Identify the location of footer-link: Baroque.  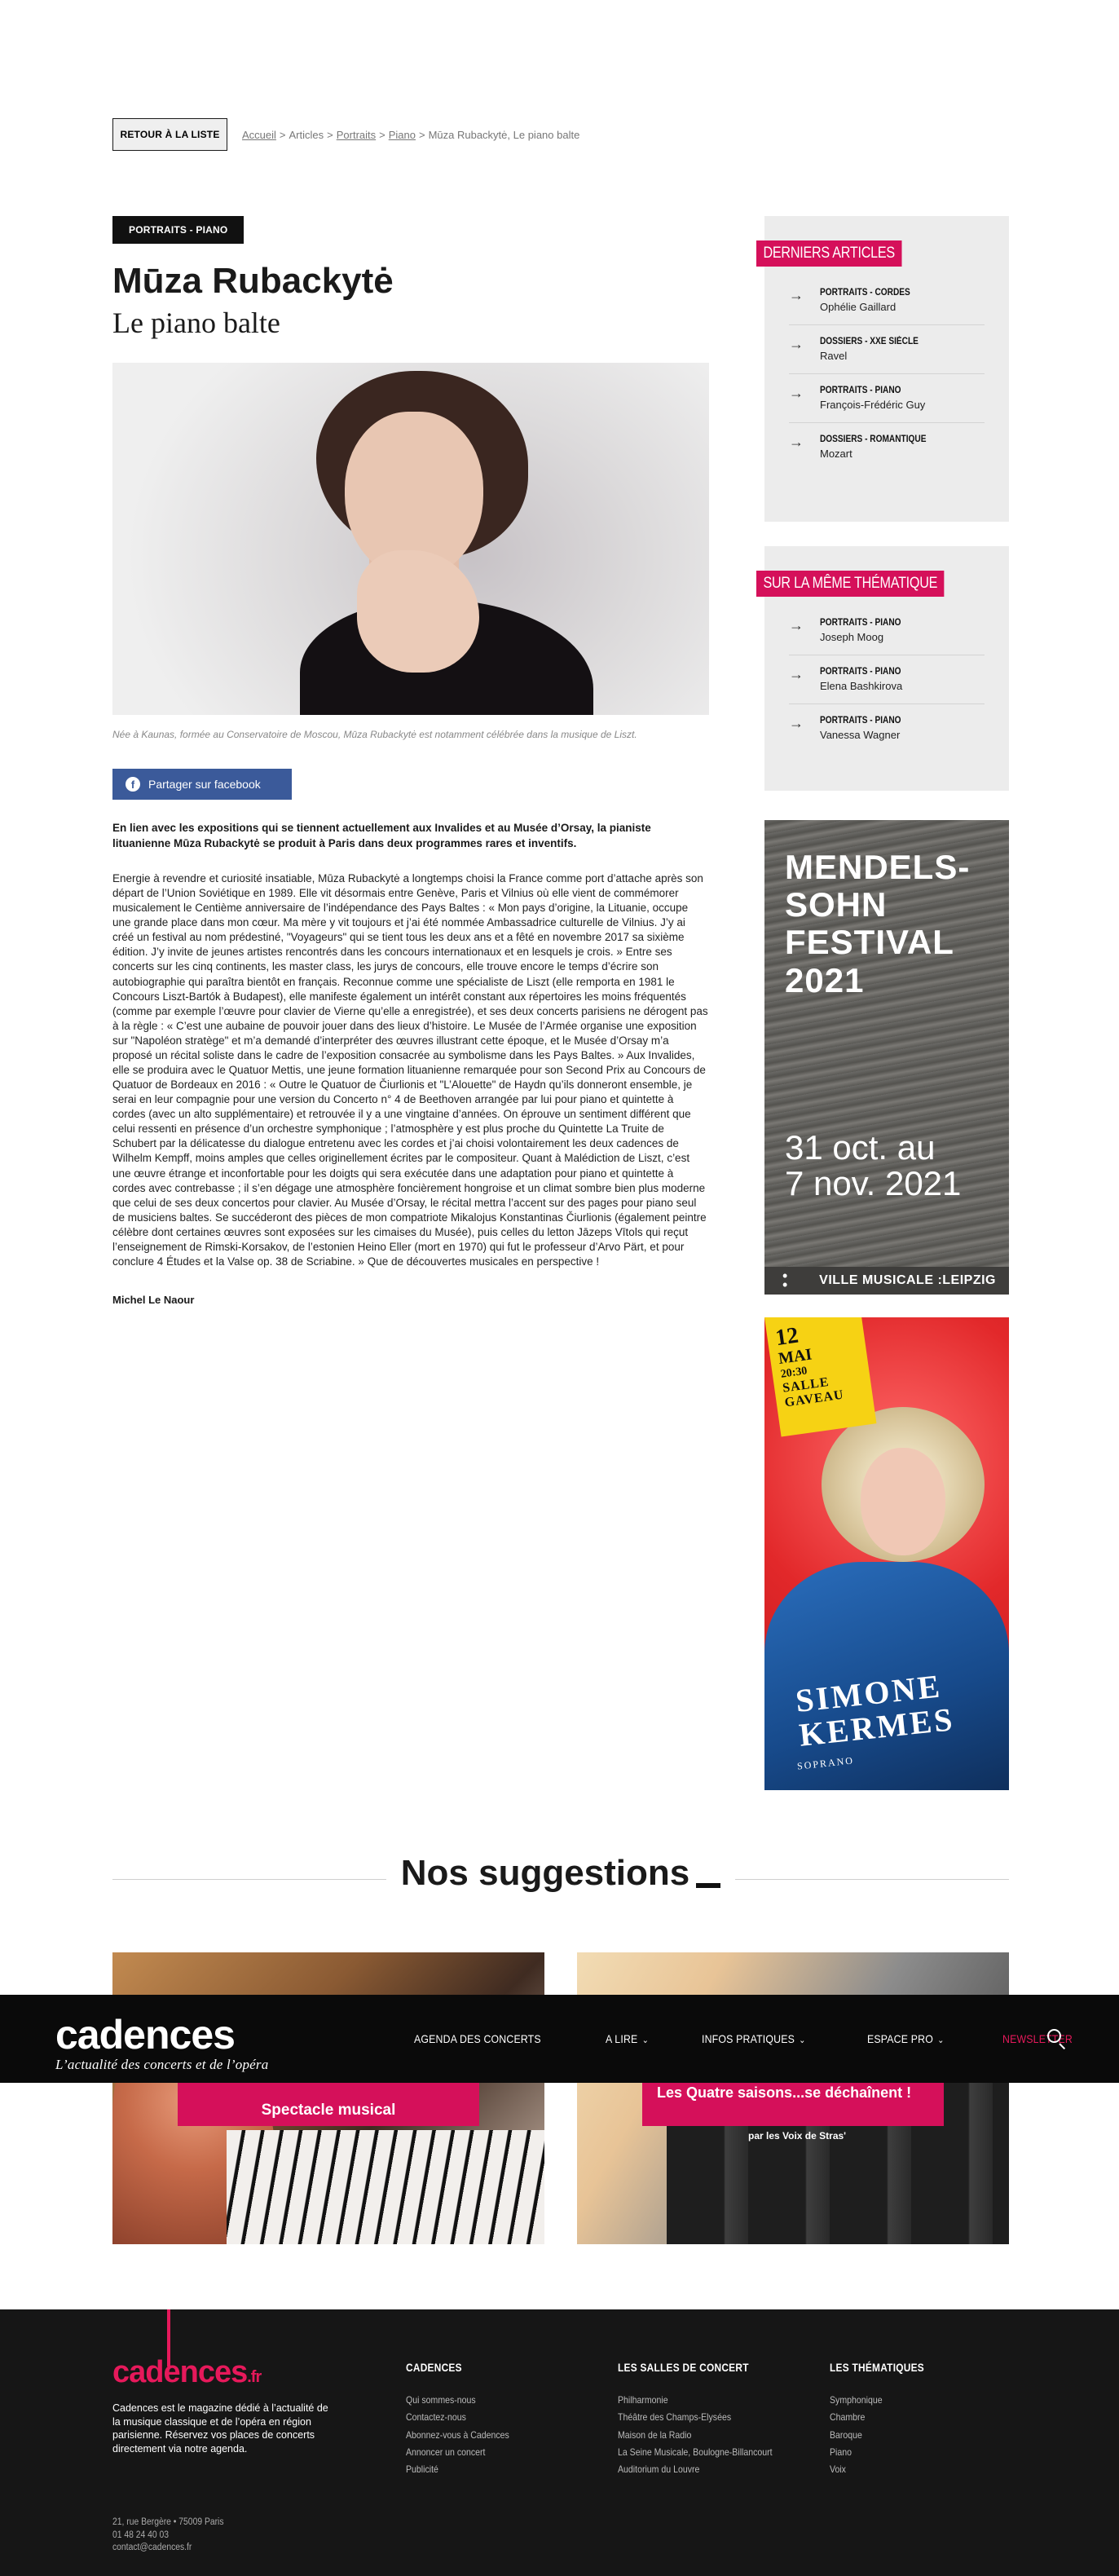
(912, 2435).